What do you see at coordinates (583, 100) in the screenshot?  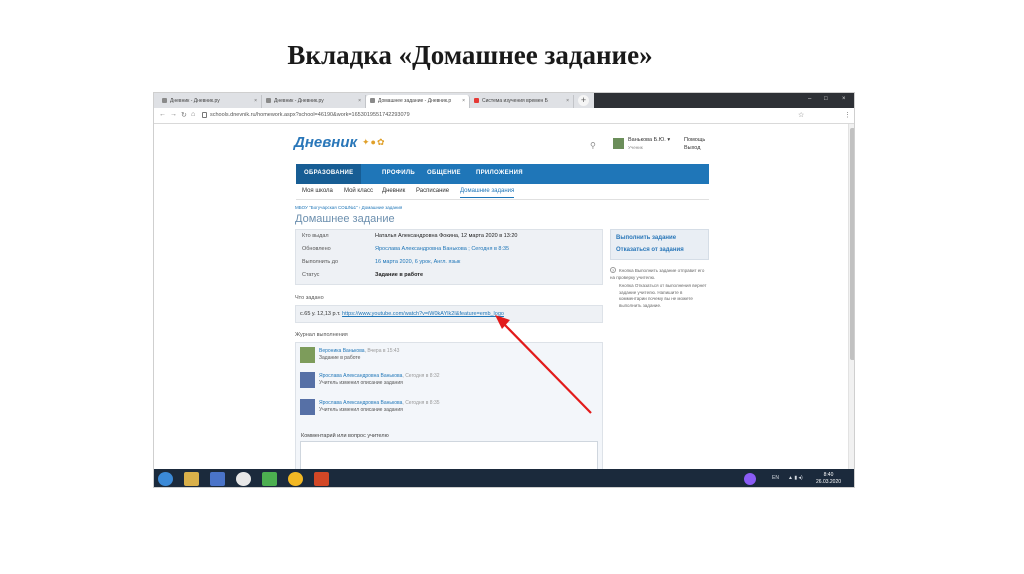 I see `new-tab-button: +` at bounding box center [583, 100].